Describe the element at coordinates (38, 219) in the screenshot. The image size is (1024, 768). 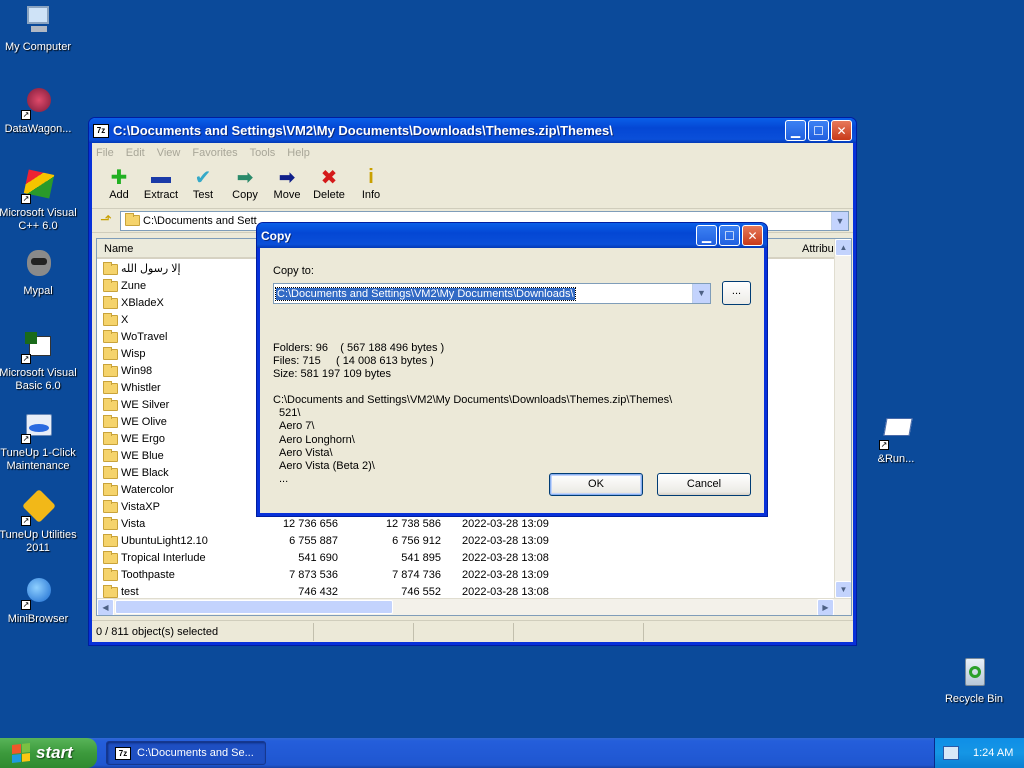
I see `desktop-icon-label: Microsoft Visual C++ 6.0` at that location.